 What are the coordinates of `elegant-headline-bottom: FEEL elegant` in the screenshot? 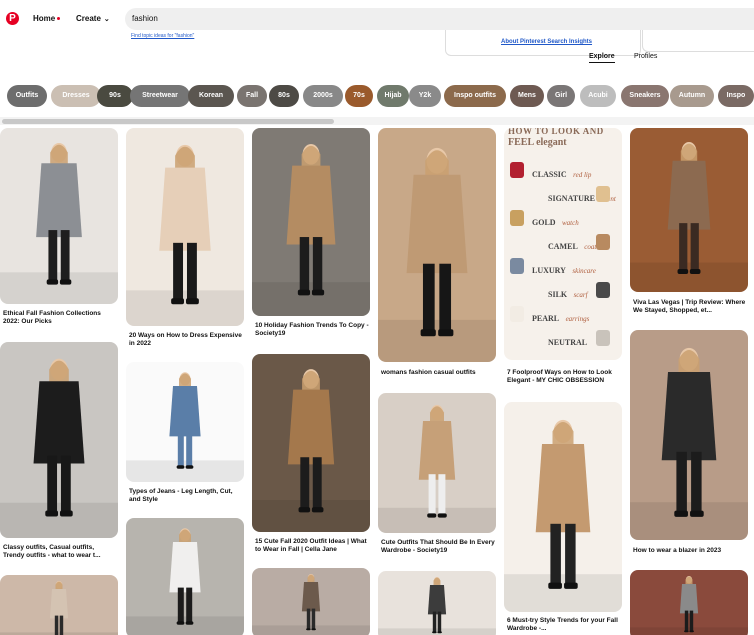 It's located at (537, 142).